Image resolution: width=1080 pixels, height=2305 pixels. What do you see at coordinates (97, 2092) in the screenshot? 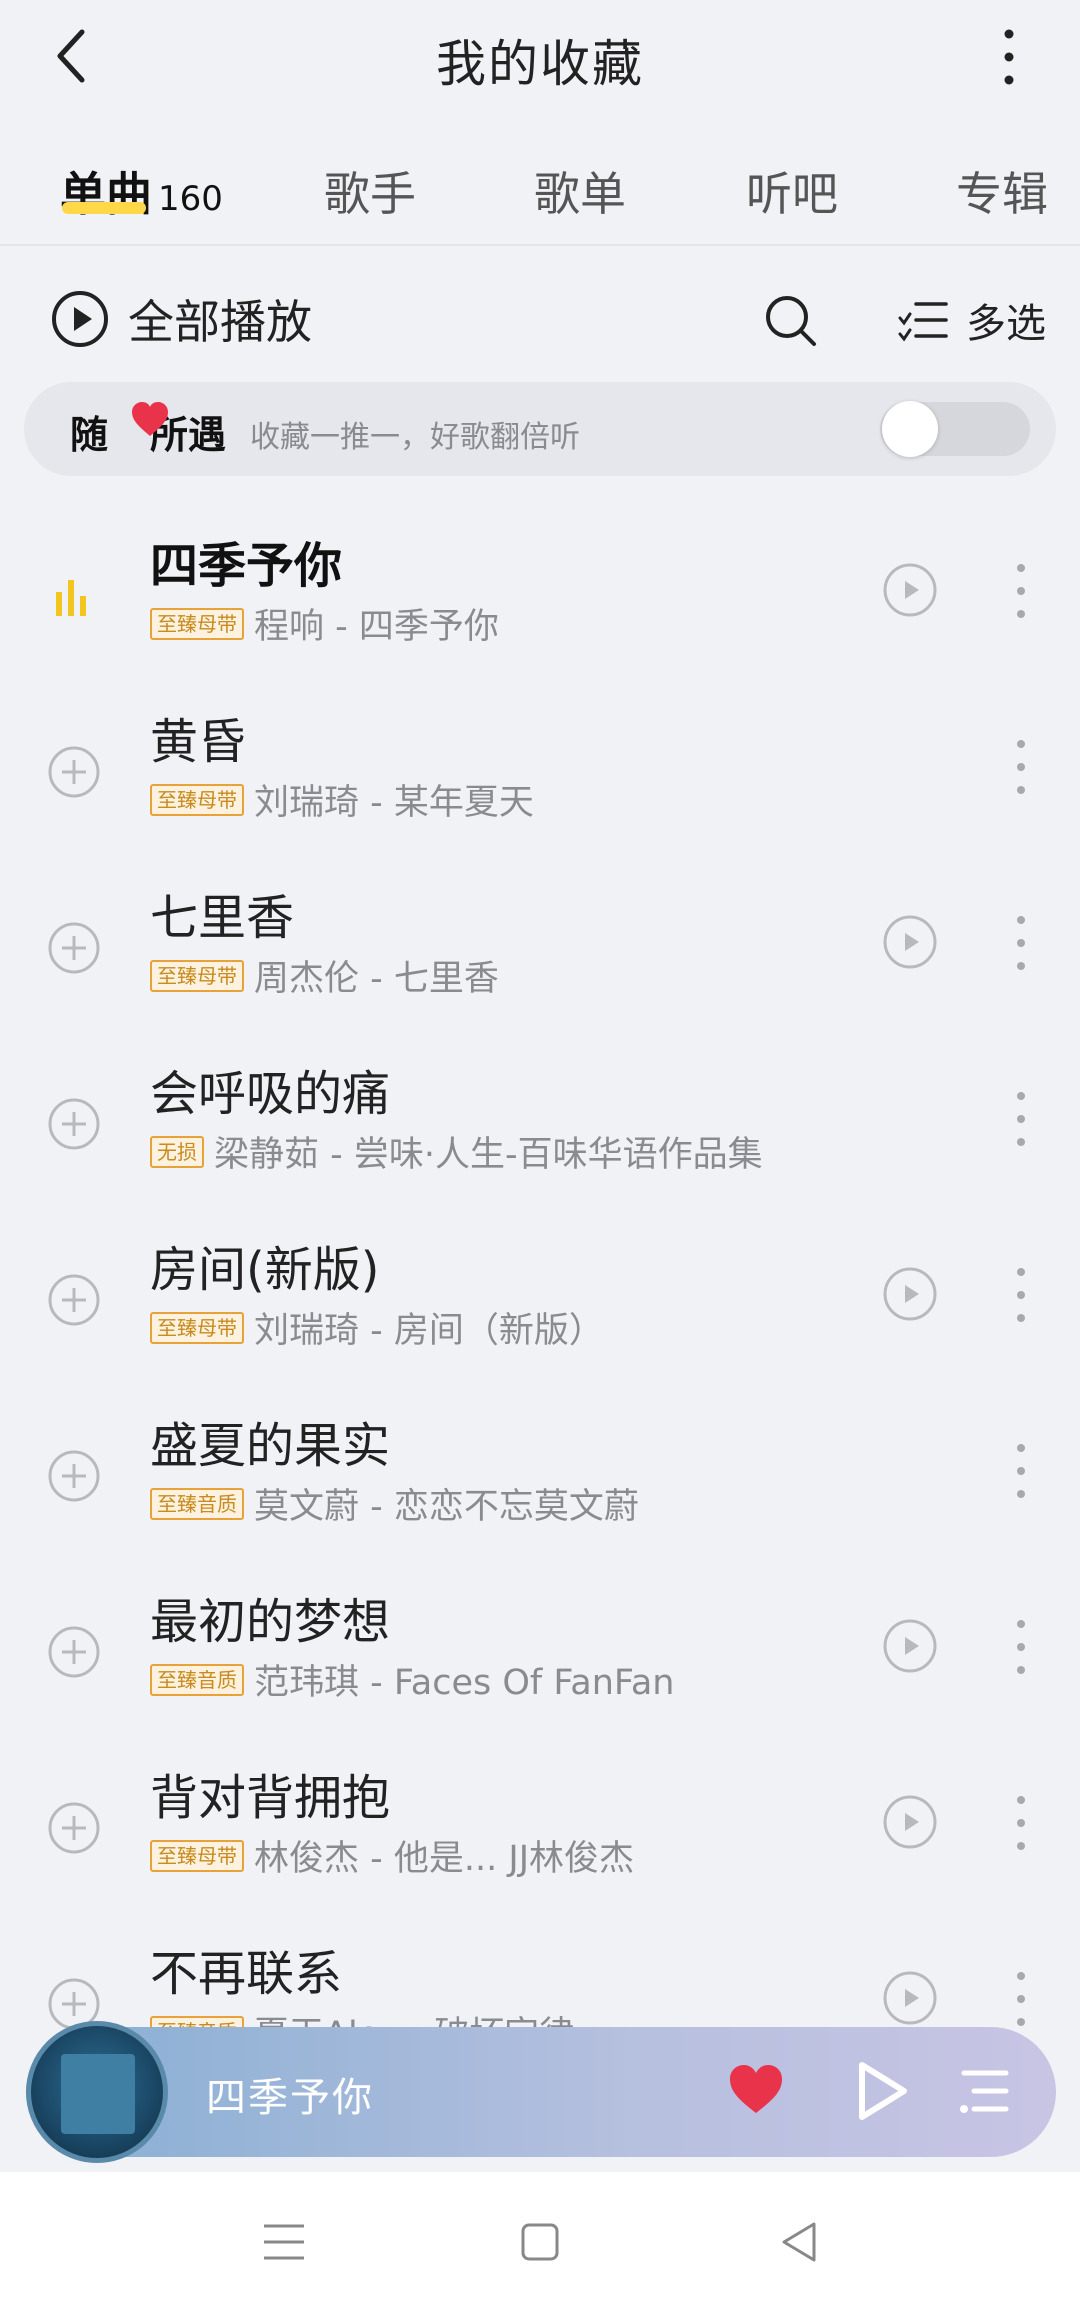
I see `album-cover` at bounding box center [97, 2092].